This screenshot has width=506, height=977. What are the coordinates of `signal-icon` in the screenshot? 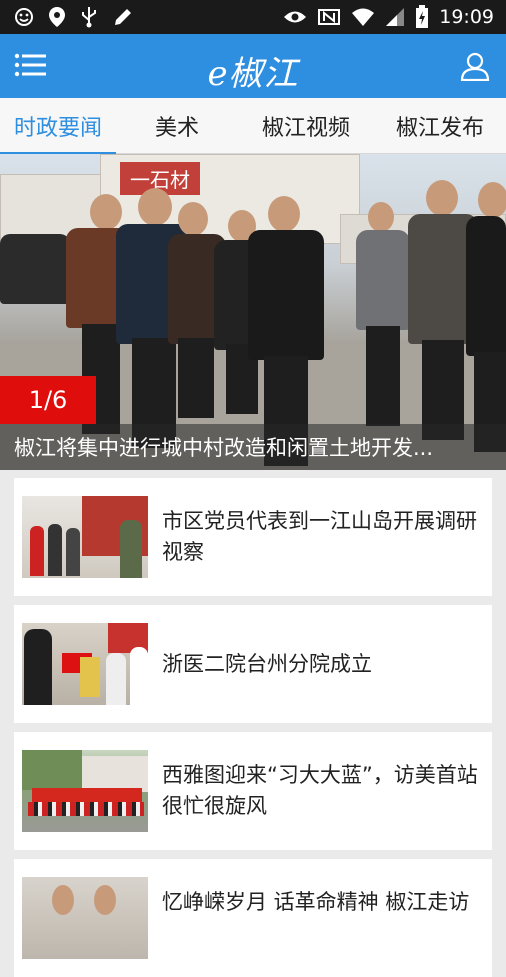 It's located at (395, 17).